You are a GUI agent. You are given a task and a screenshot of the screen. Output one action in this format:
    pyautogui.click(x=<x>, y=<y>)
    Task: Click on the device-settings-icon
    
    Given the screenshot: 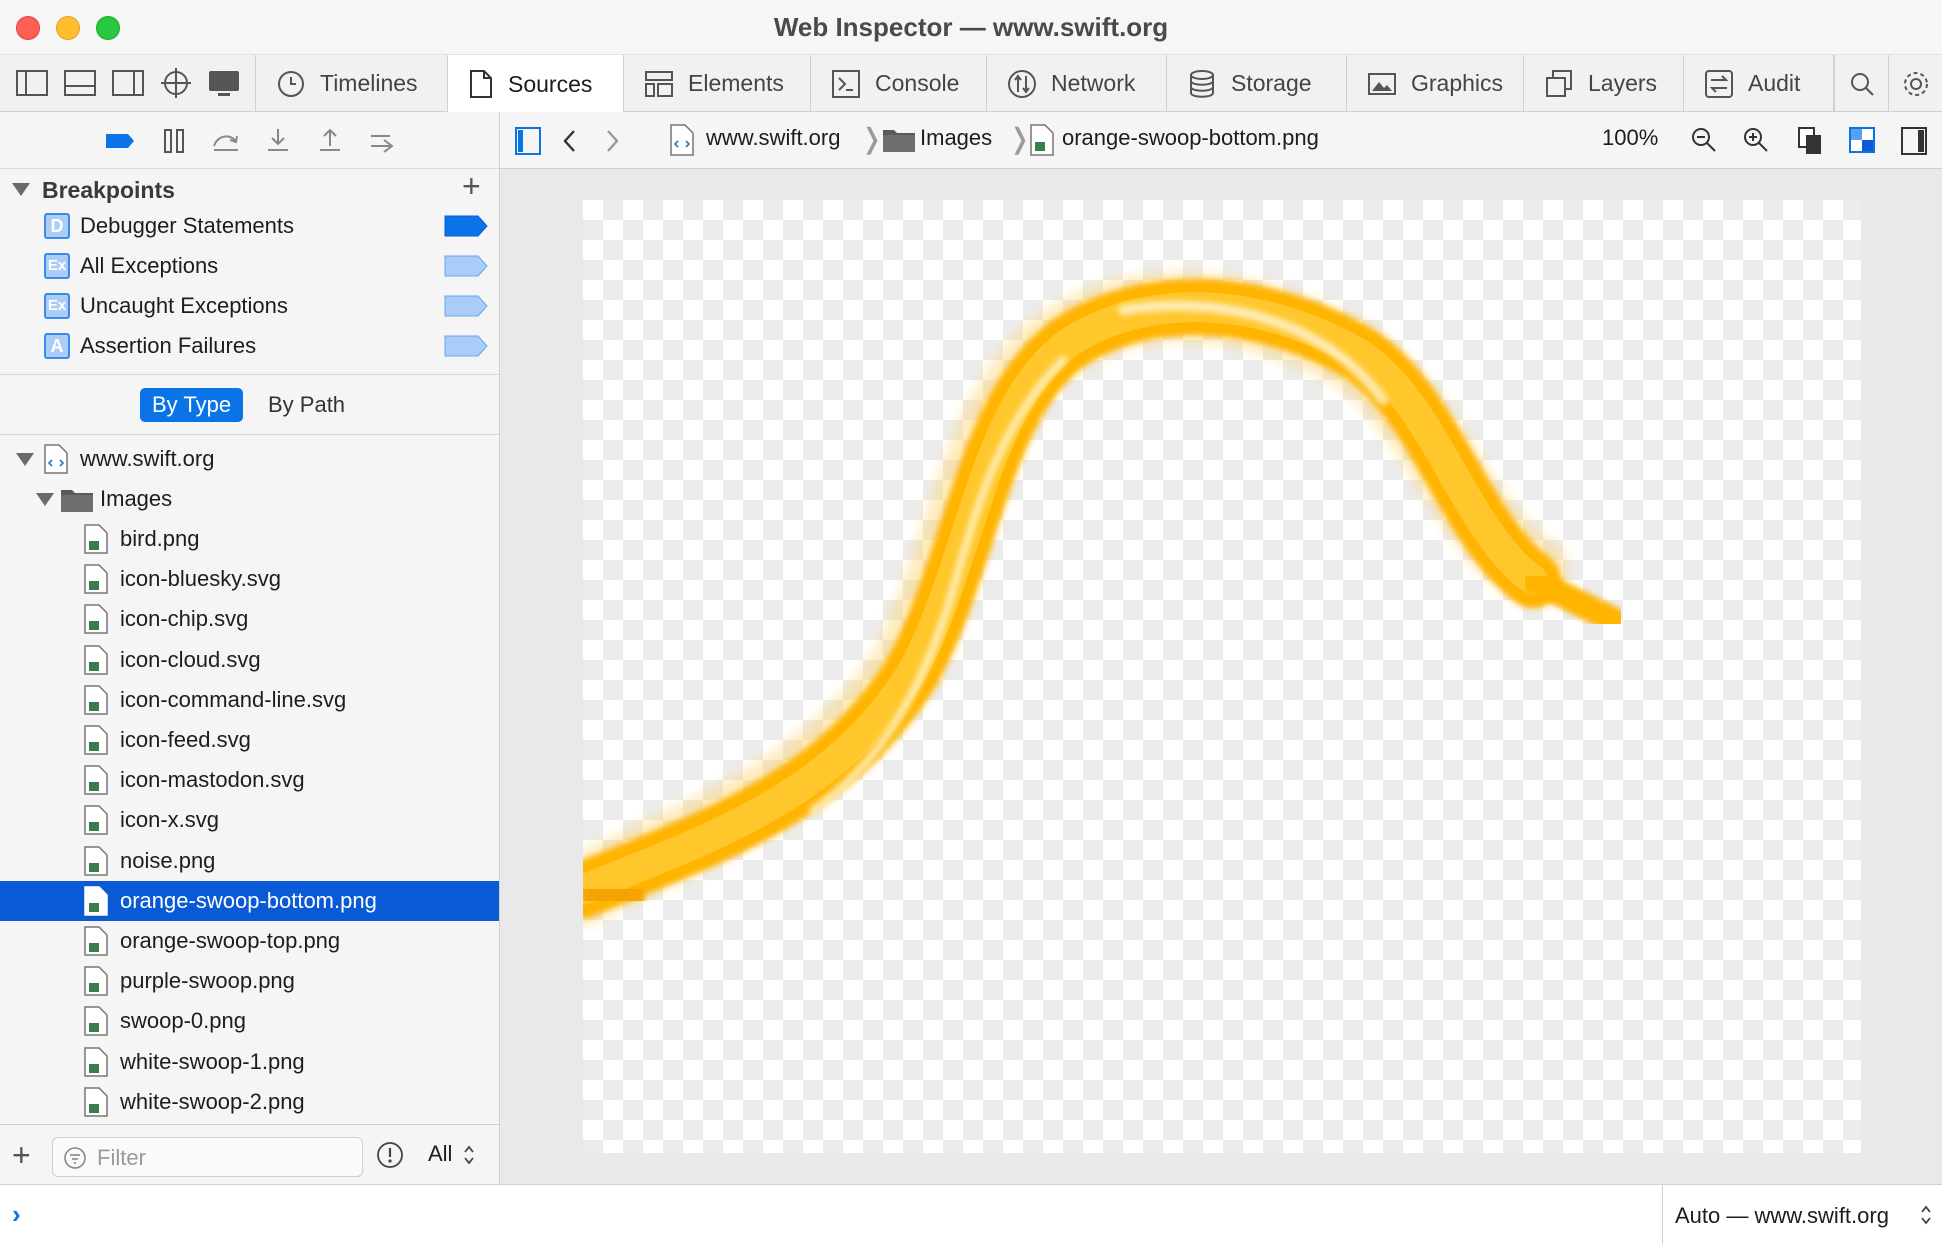 What is the action you would take?
    pyautogui.click(x=224, y=83)
    